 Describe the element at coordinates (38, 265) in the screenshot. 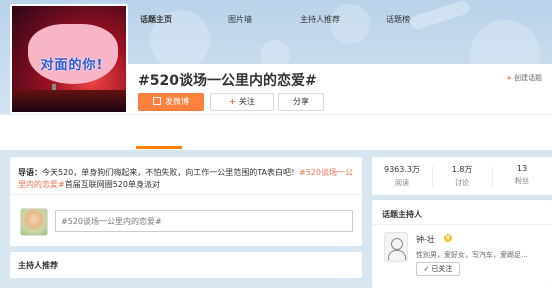

I see `host-recommend-title: 主持人推荐` at that location.